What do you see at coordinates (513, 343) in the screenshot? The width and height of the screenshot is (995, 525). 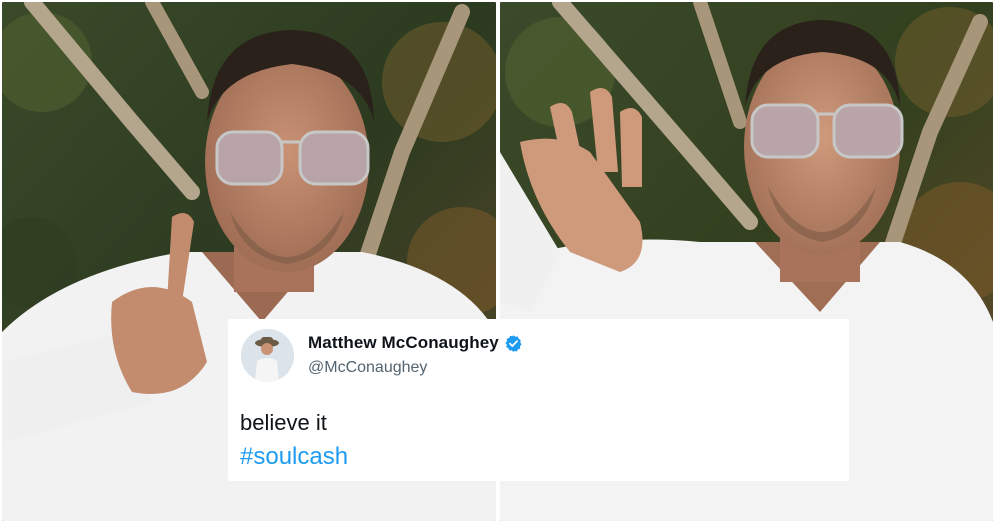 I see `verified-badge-icon` at bounding box center [513, 343].